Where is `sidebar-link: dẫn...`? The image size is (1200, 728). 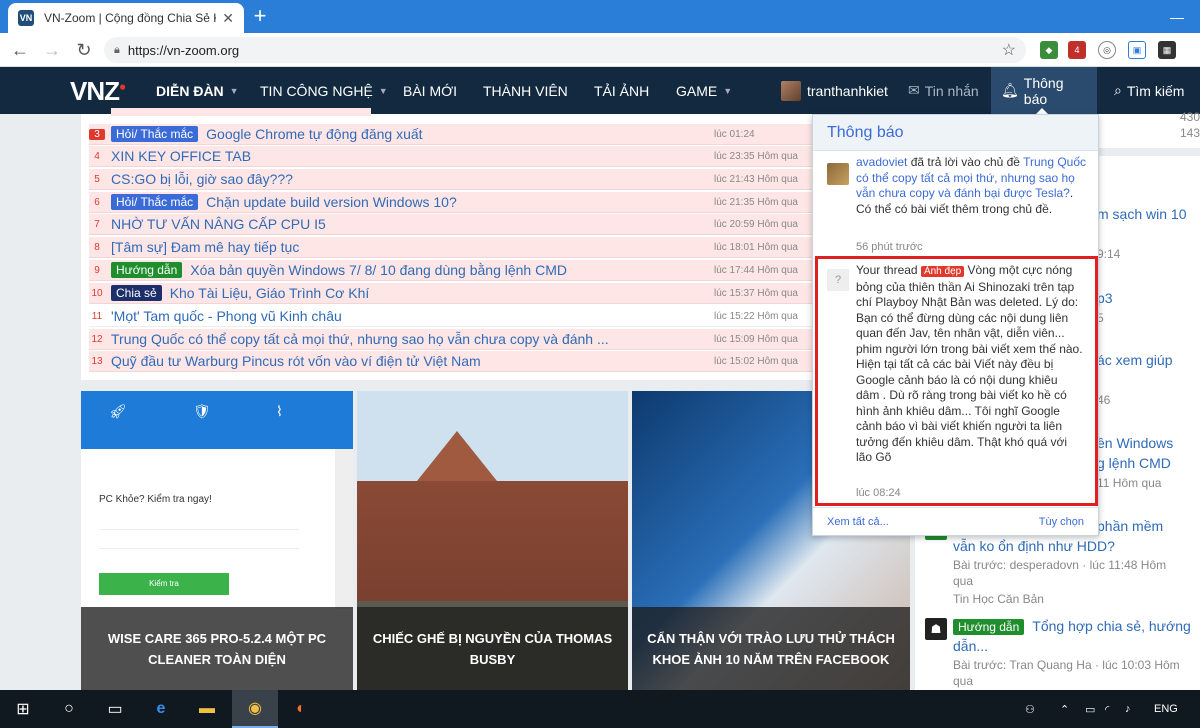
sidebar-link: dẫn... is located at coordinates (970, 646).